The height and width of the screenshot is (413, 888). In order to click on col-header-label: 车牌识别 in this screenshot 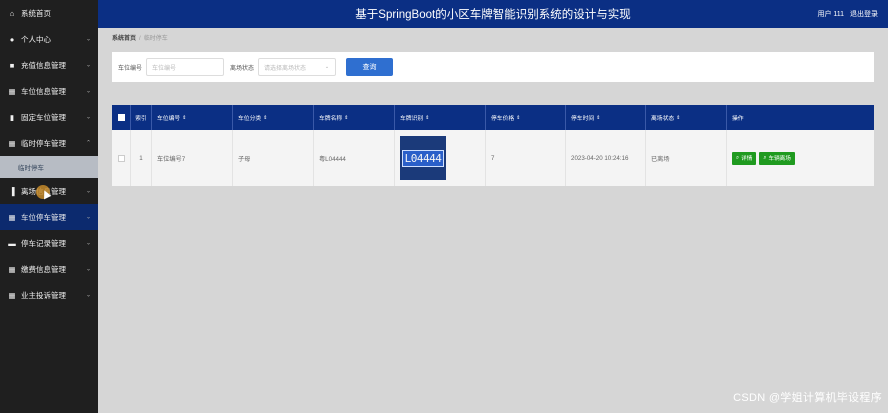, I will do `click(412, 119)`.